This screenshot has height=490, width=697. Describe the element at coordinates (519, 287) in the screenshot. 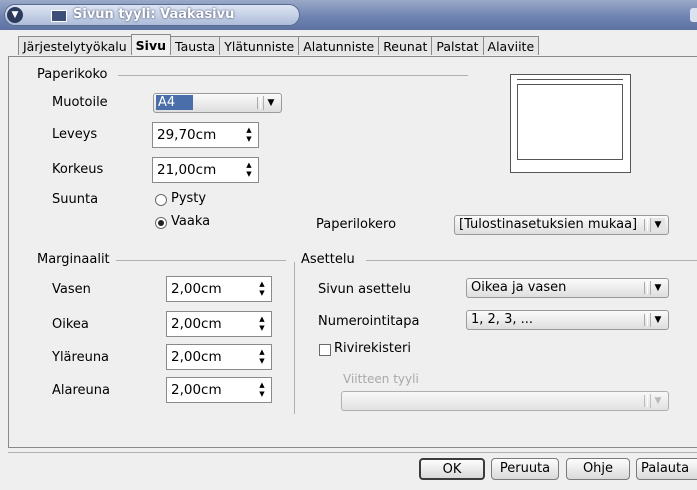

I see `page-layout-value: Oikea ja vasen` at that location.